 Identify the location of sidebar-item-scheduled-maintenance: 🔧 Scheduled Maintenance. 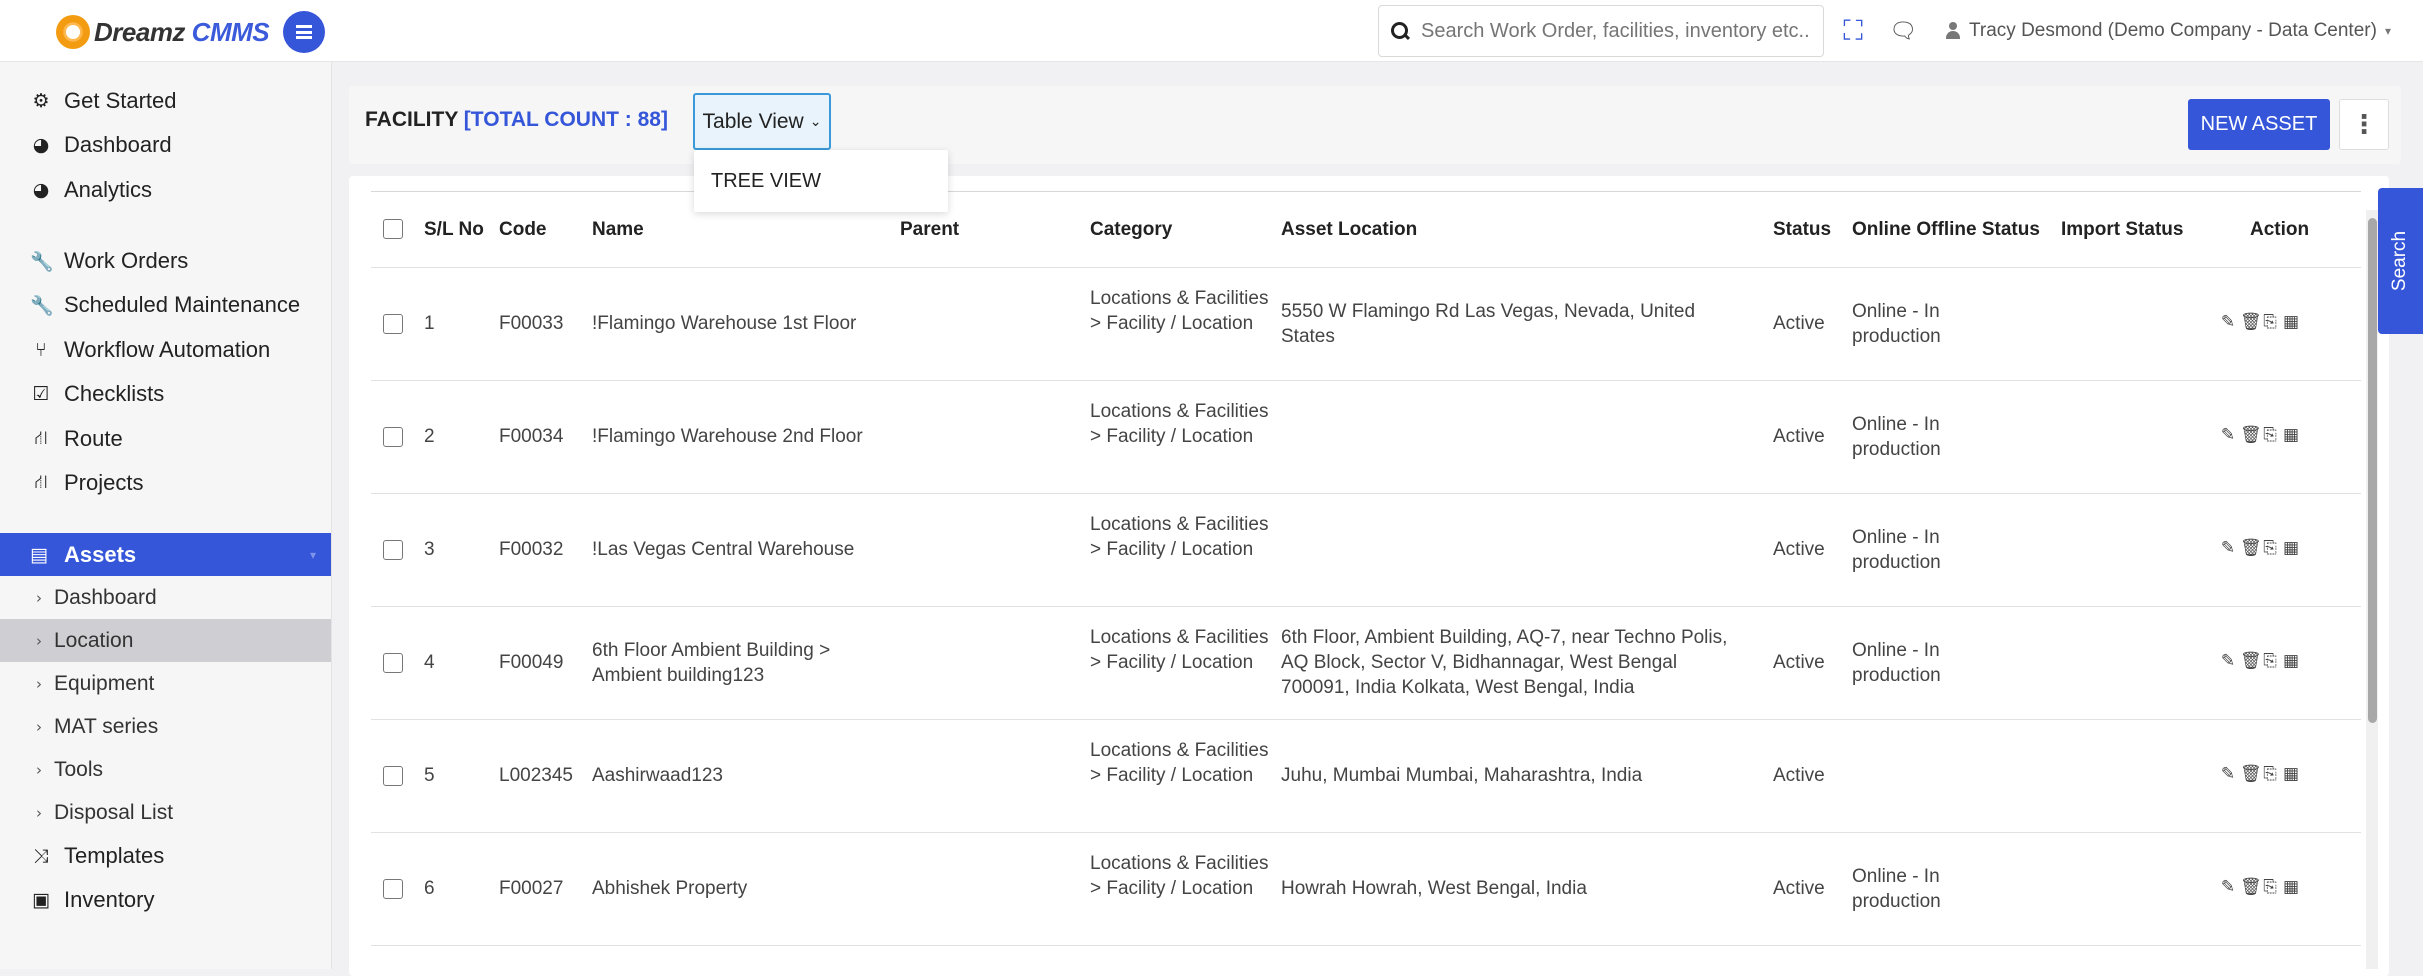
(165, 305).